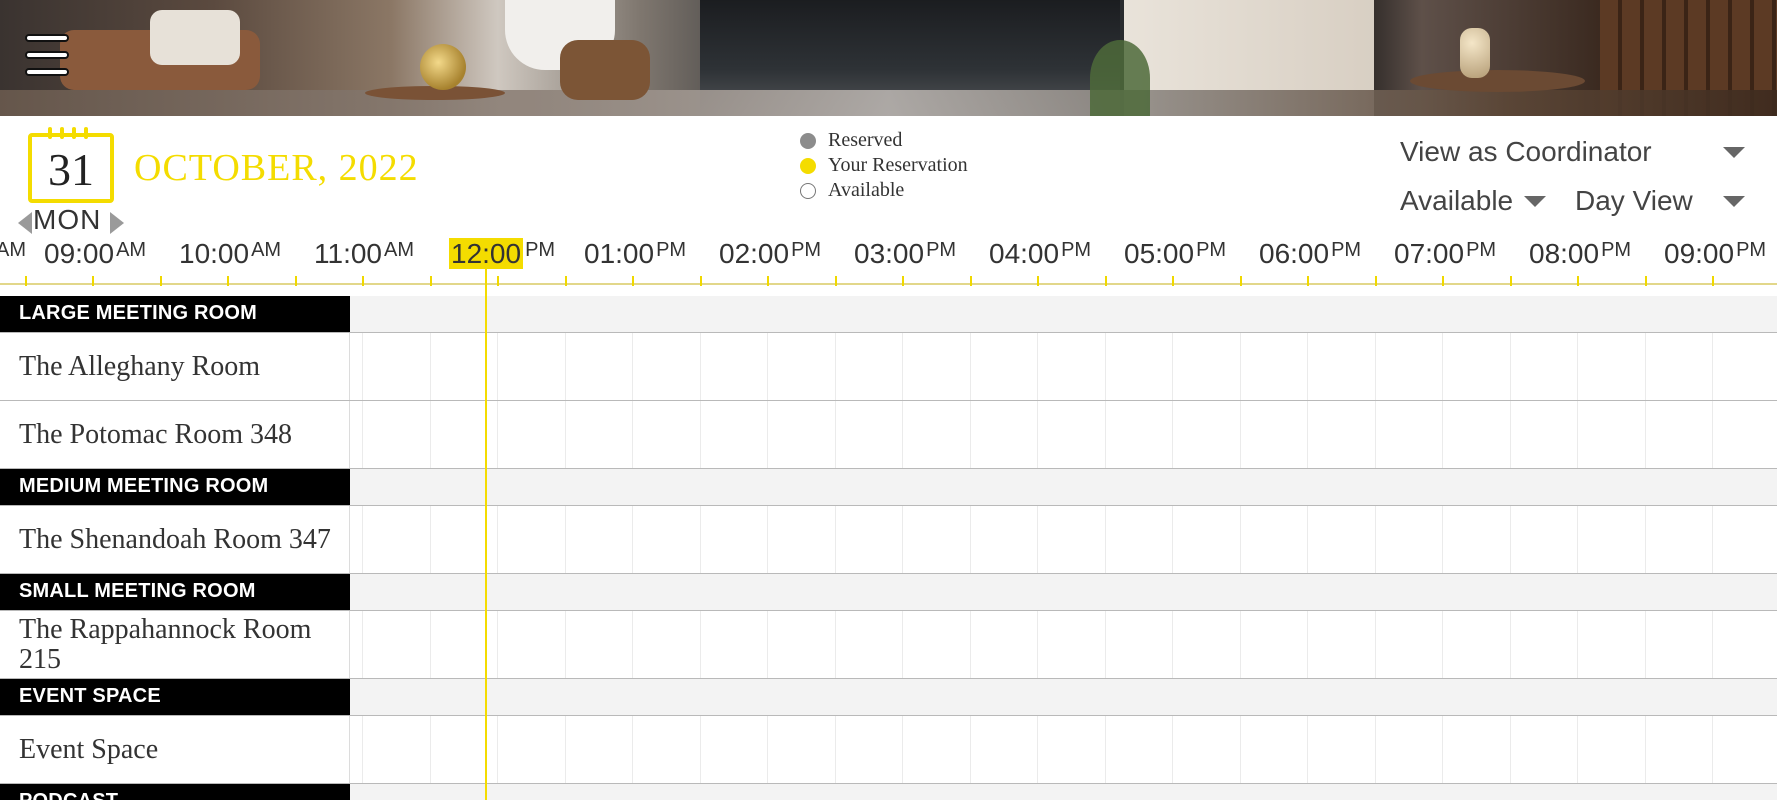  I want to click on legend-label: Available, so click(866, 190).